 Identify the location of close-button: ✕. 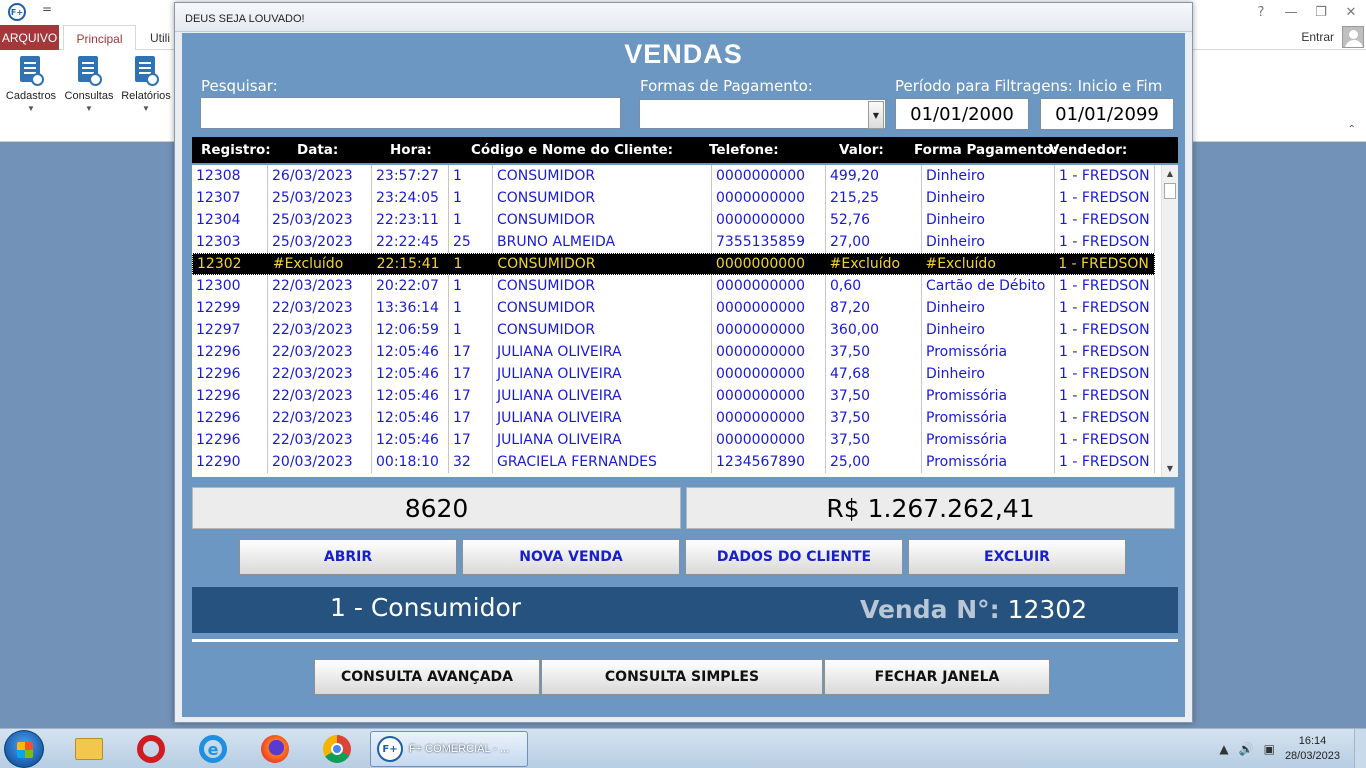
(1351, 12).